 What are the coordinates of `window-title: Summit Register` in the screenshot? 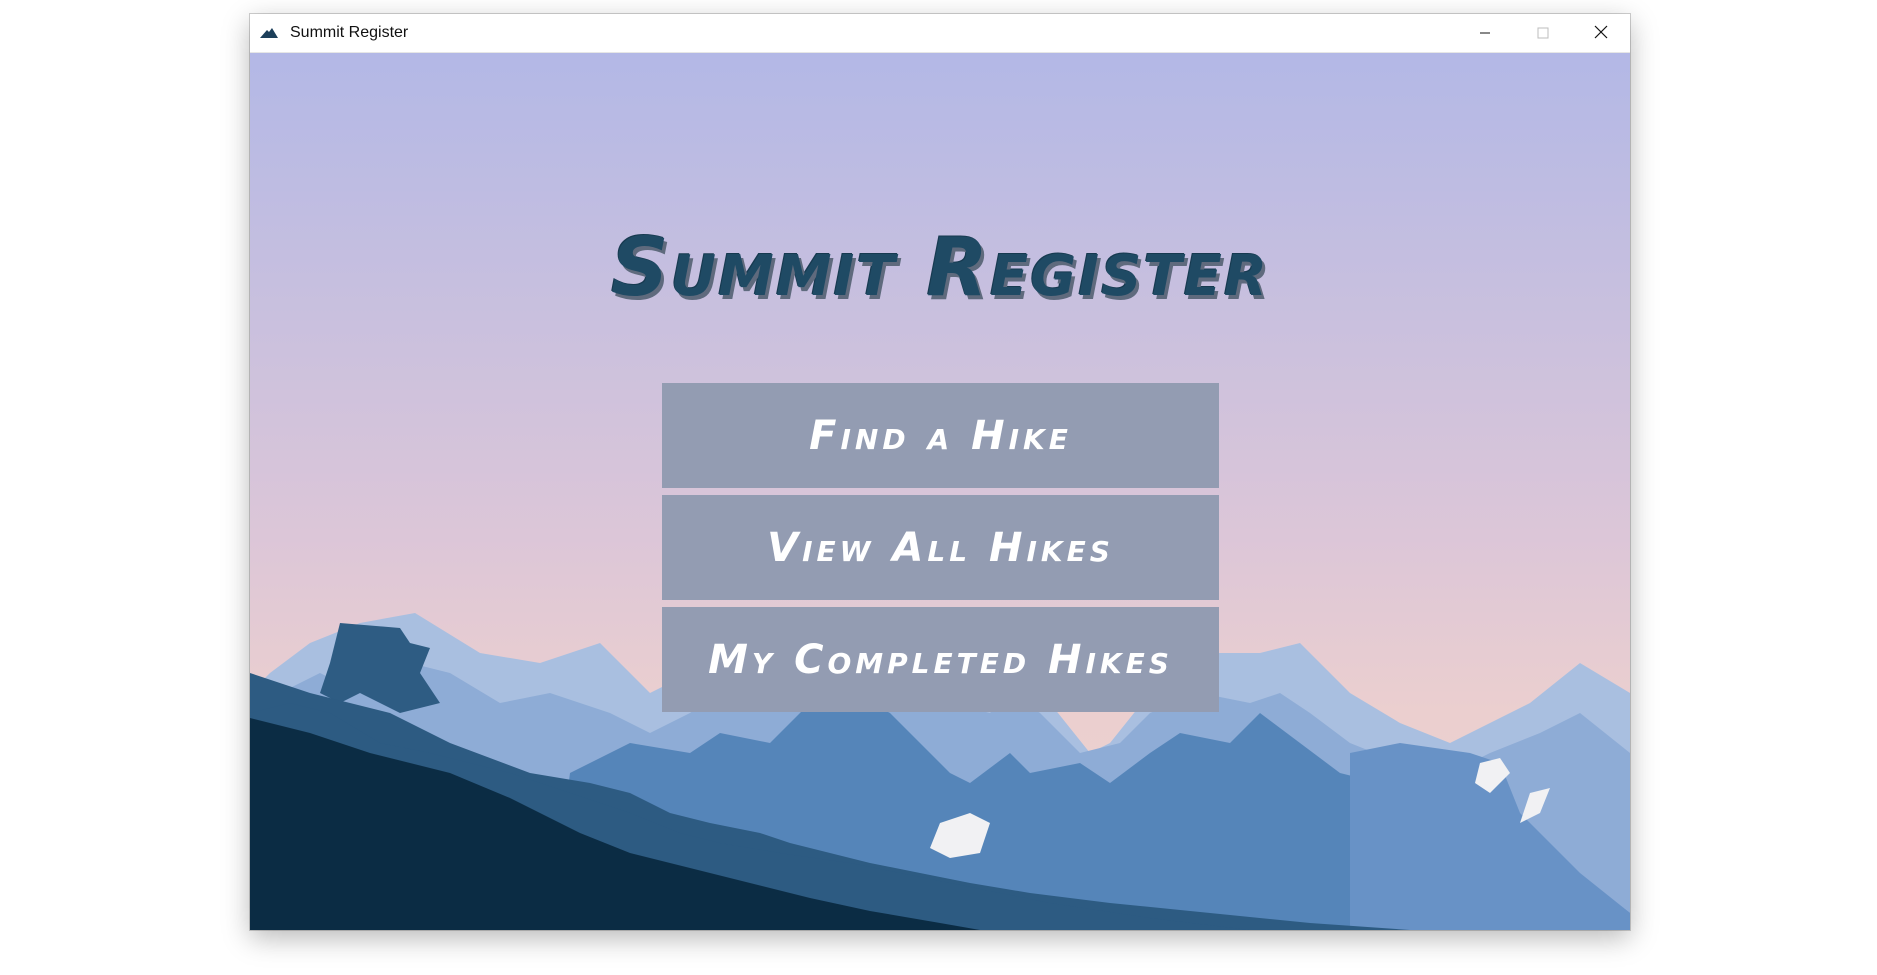 It's located at (349, 32).